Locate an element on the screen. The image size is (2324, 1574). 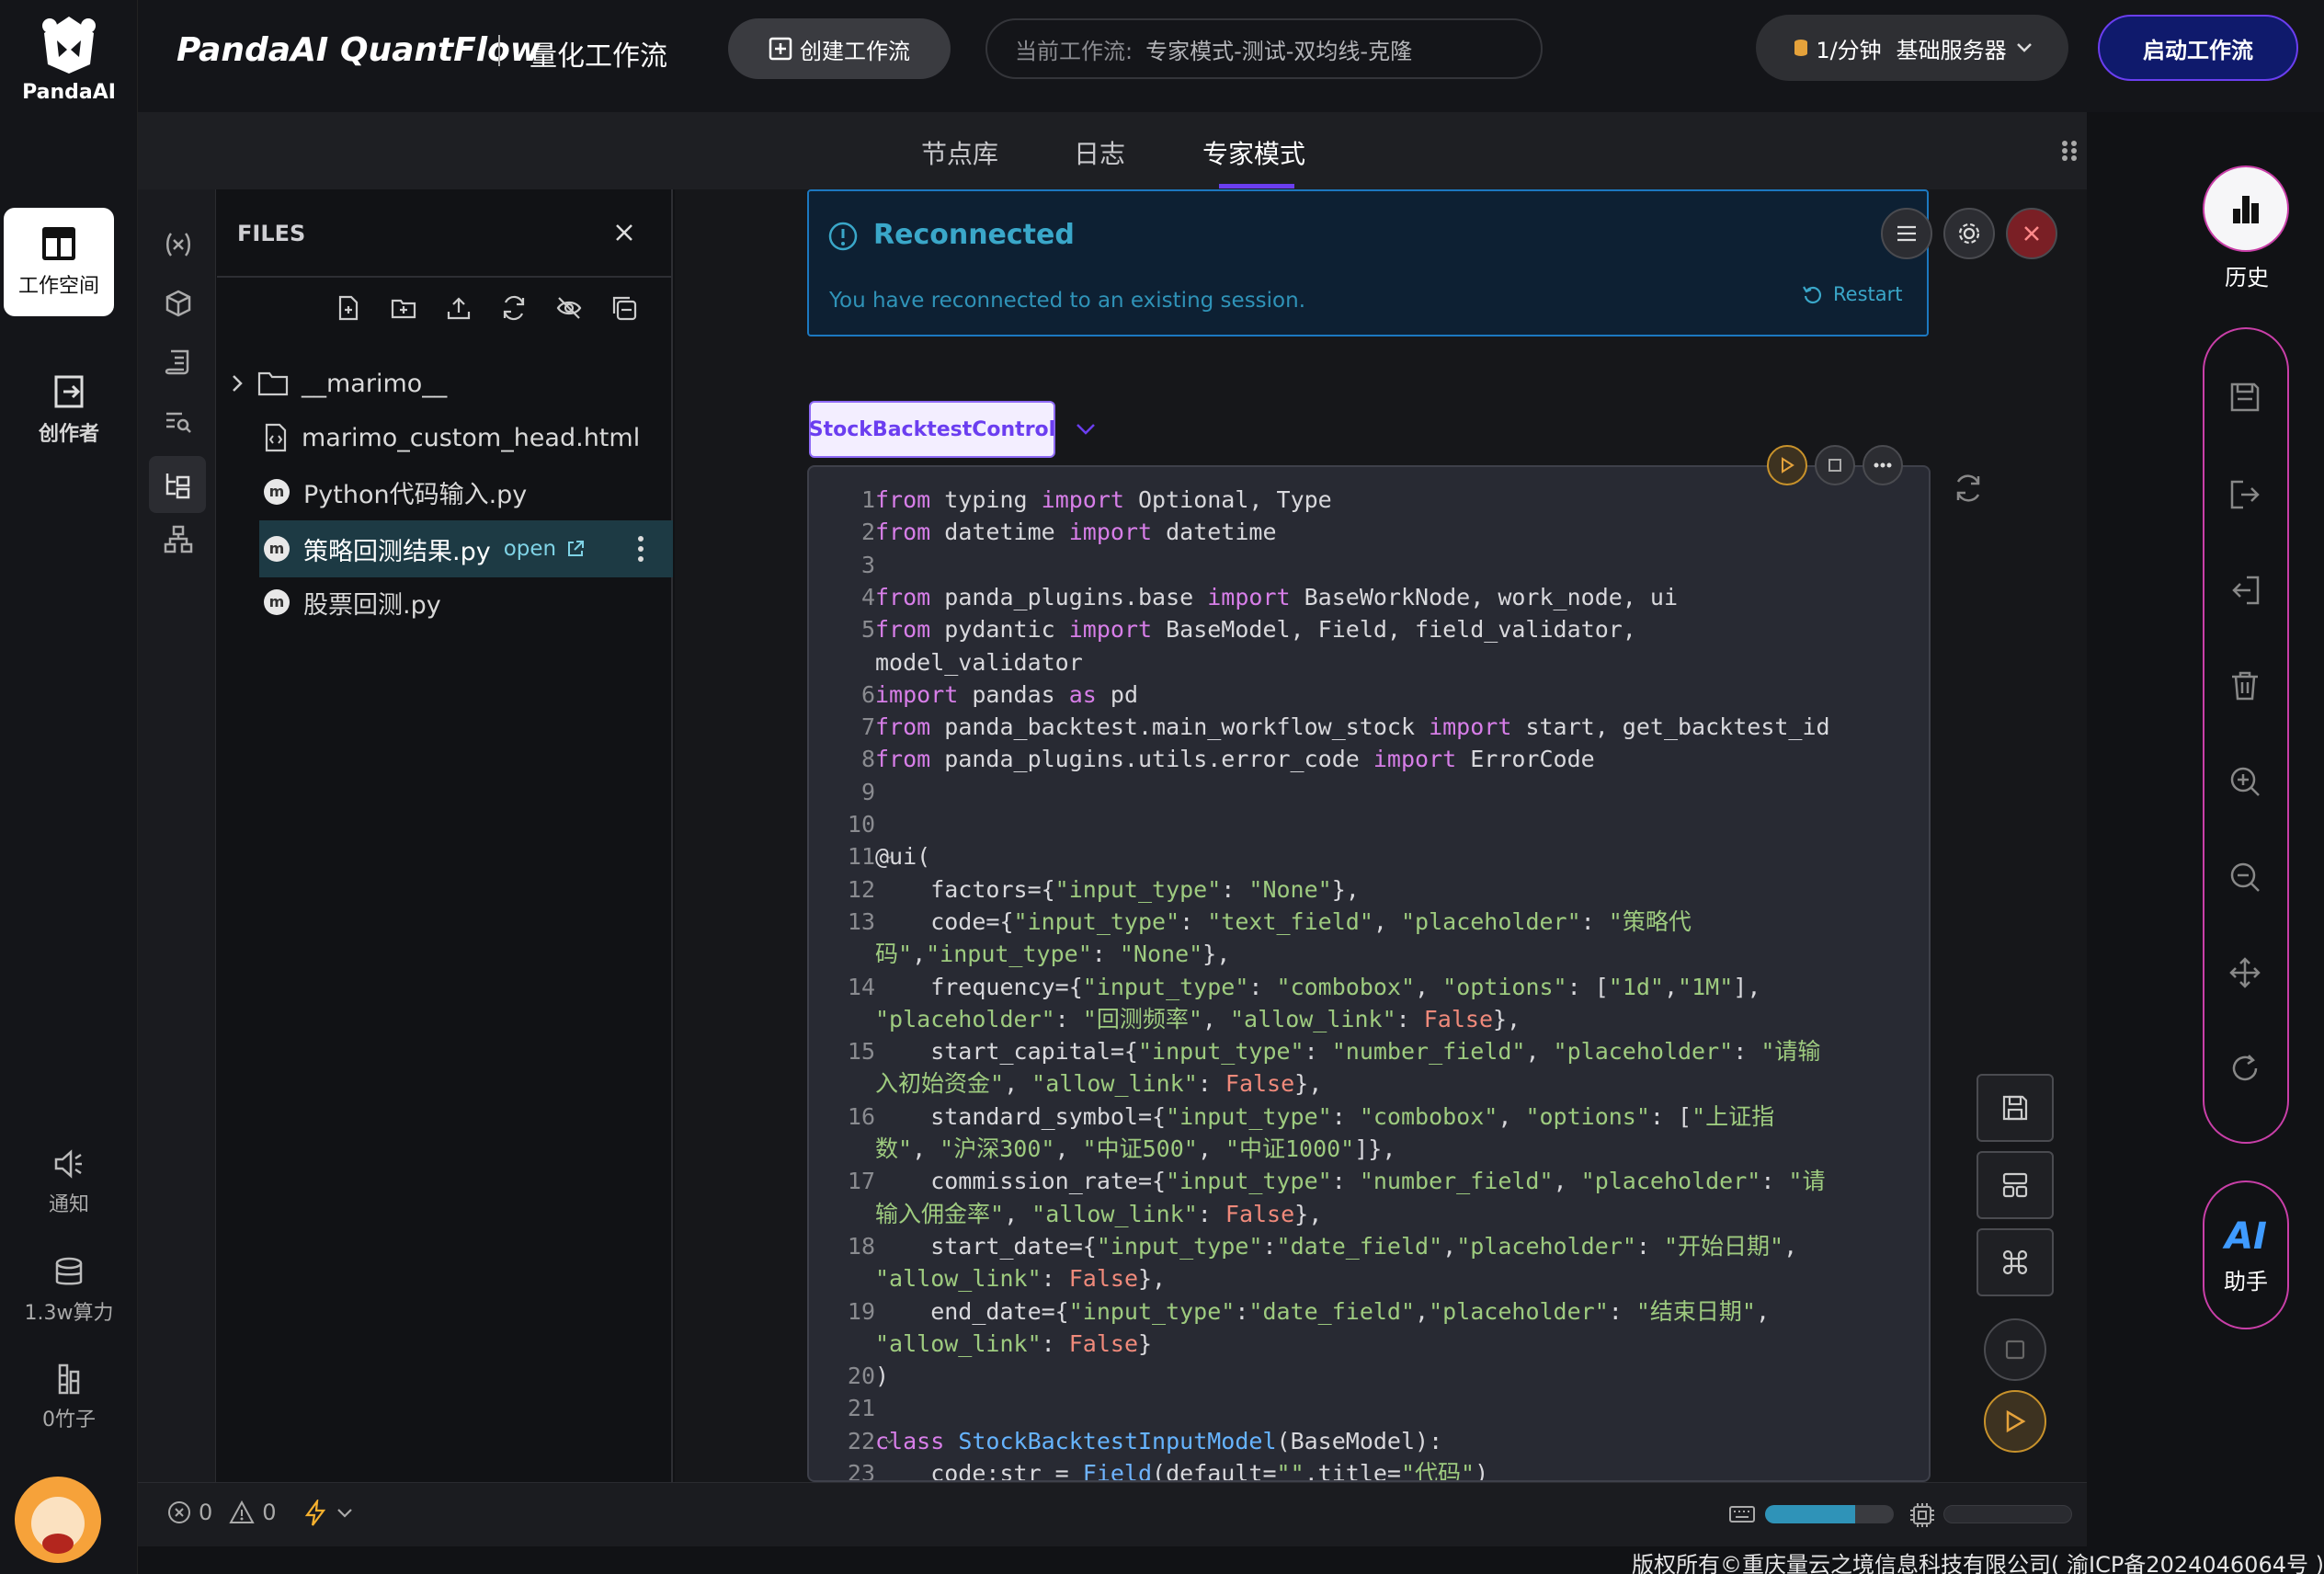
reset-icon is located at coordinates (2245, 1068).